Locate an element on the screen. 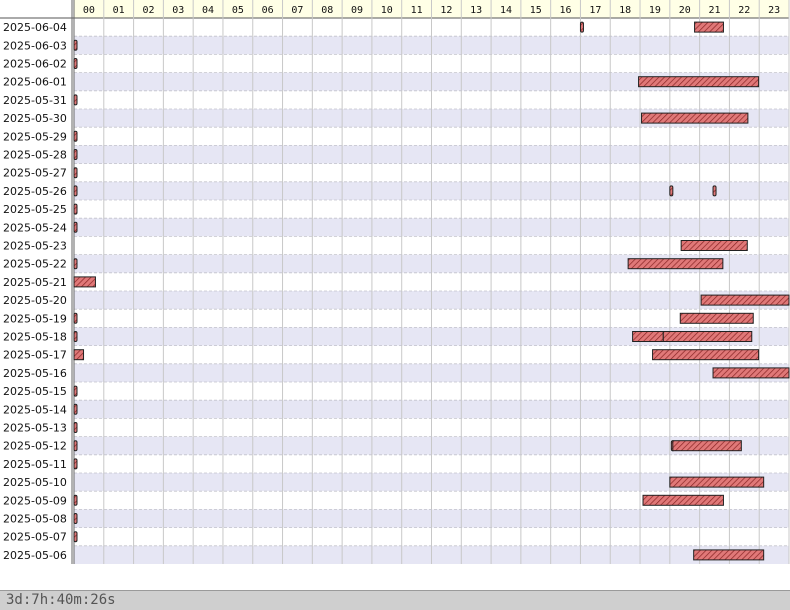 This screenshot has width=790, height=610. day-label: 2025-05-21 is located at coordinates (35, 282).